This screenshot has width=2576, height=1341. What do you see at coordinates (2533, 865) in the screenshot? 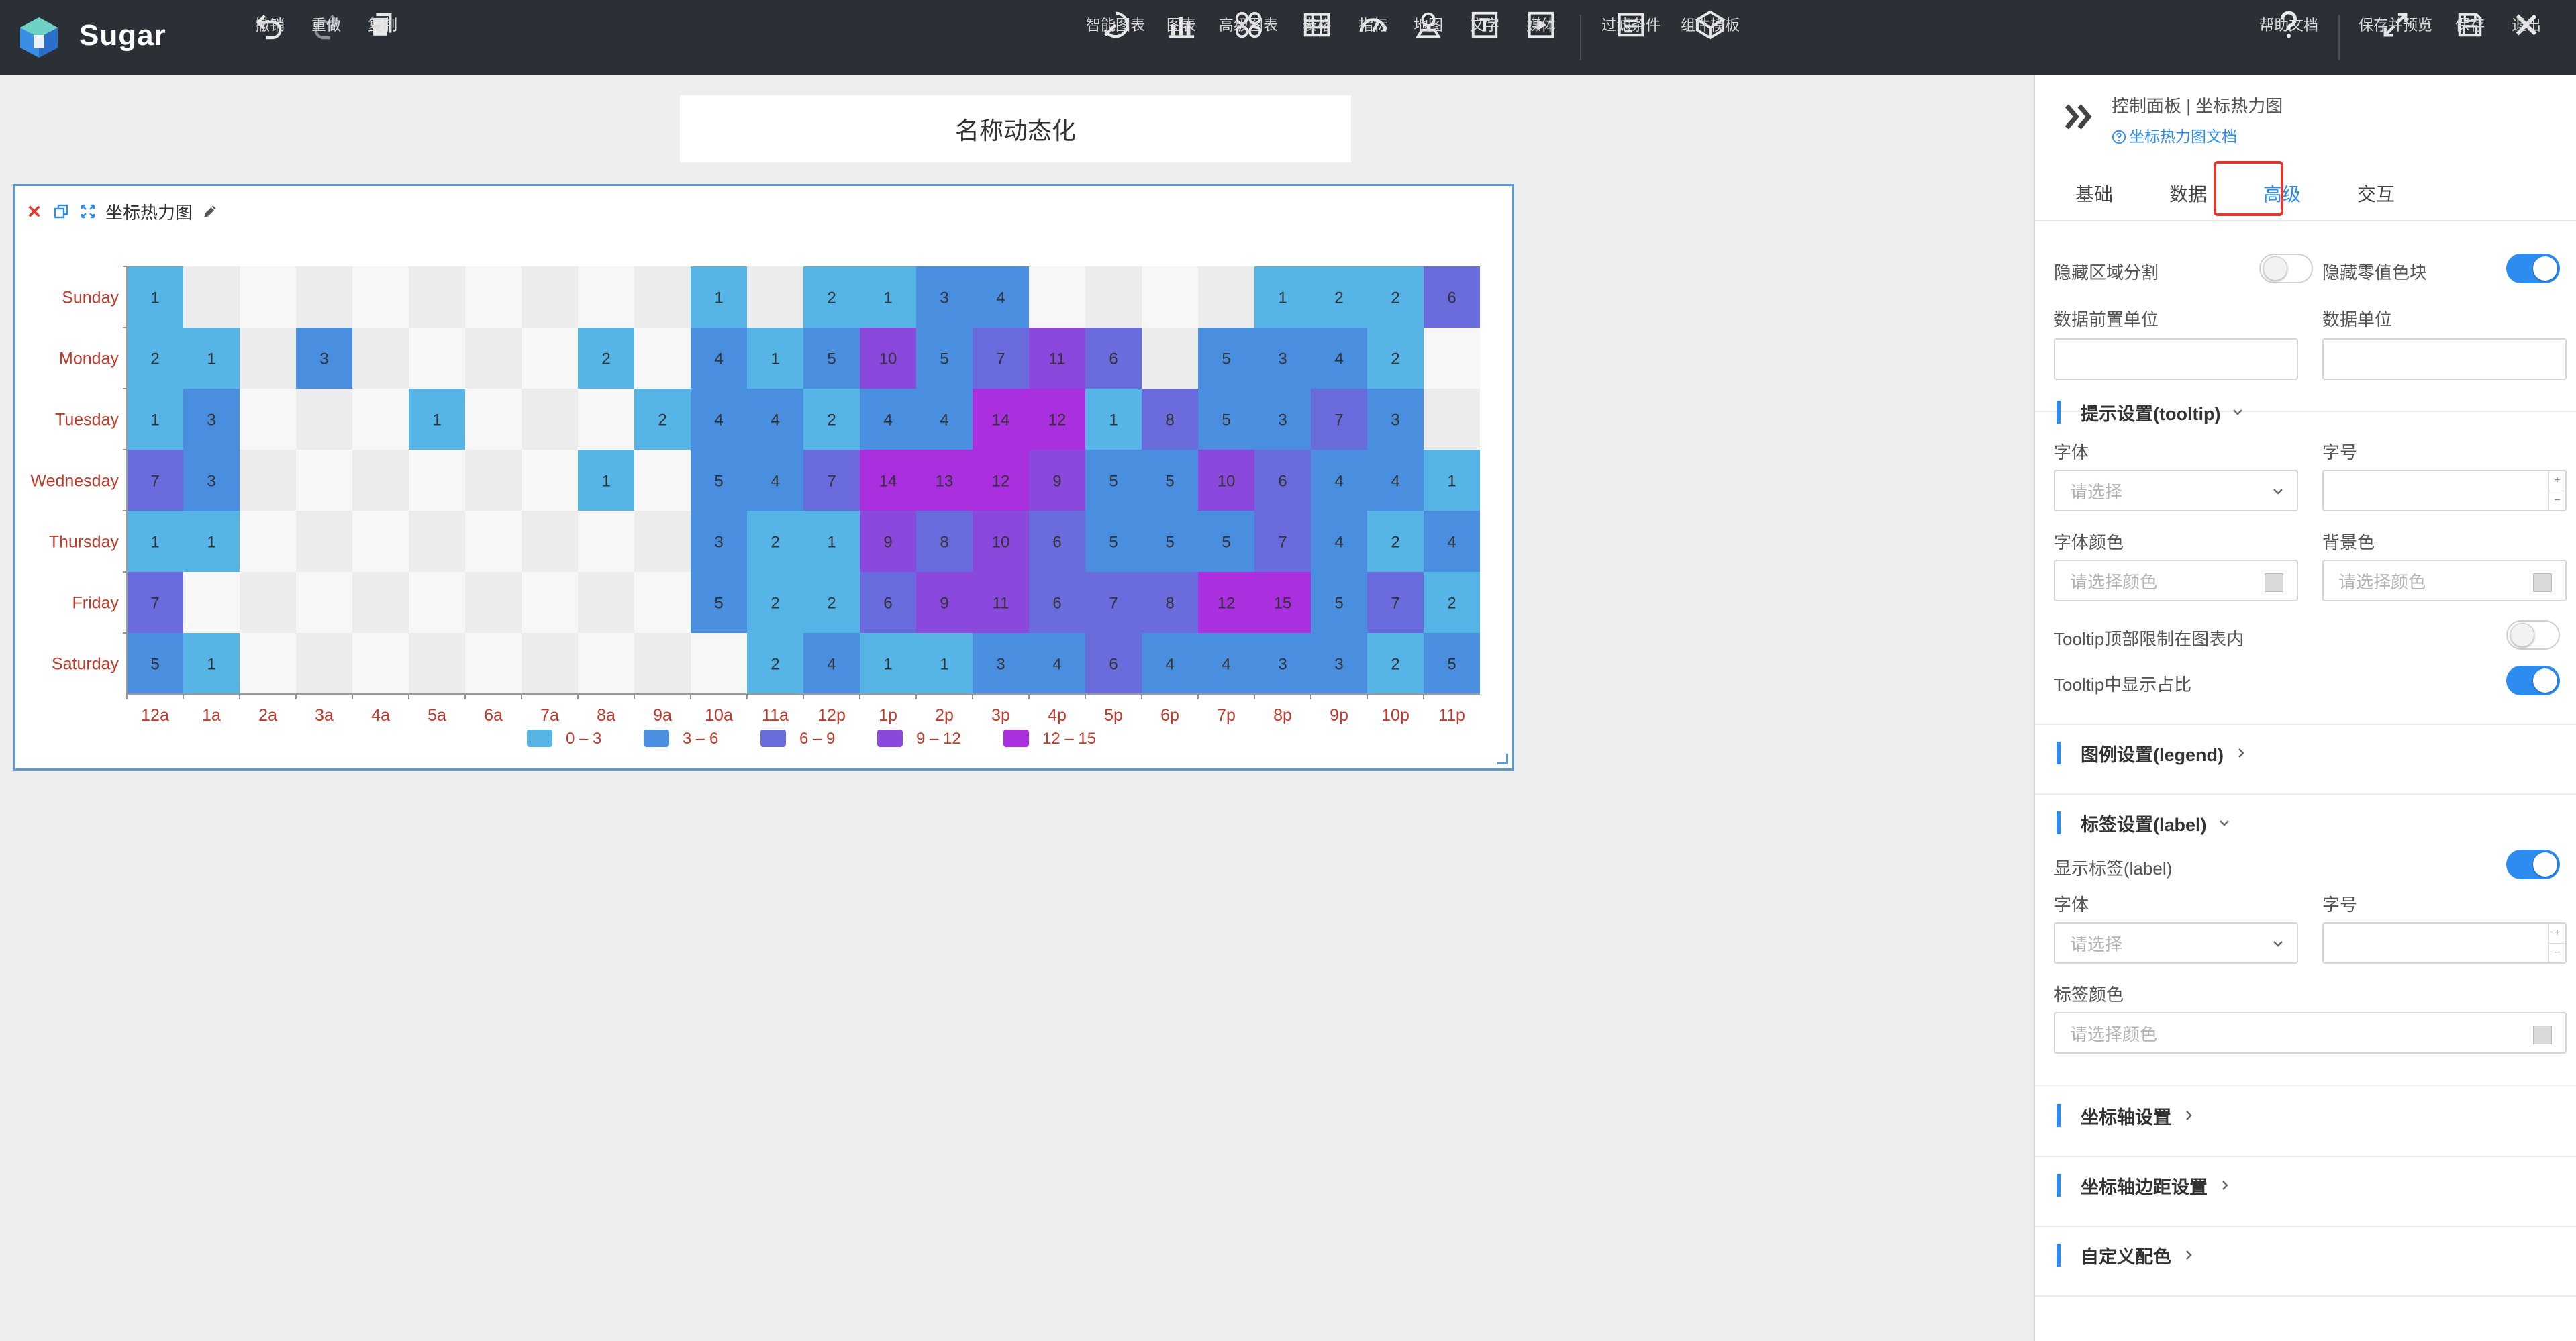
I see `show-label-toggle` at bounding box center [2533, 865].